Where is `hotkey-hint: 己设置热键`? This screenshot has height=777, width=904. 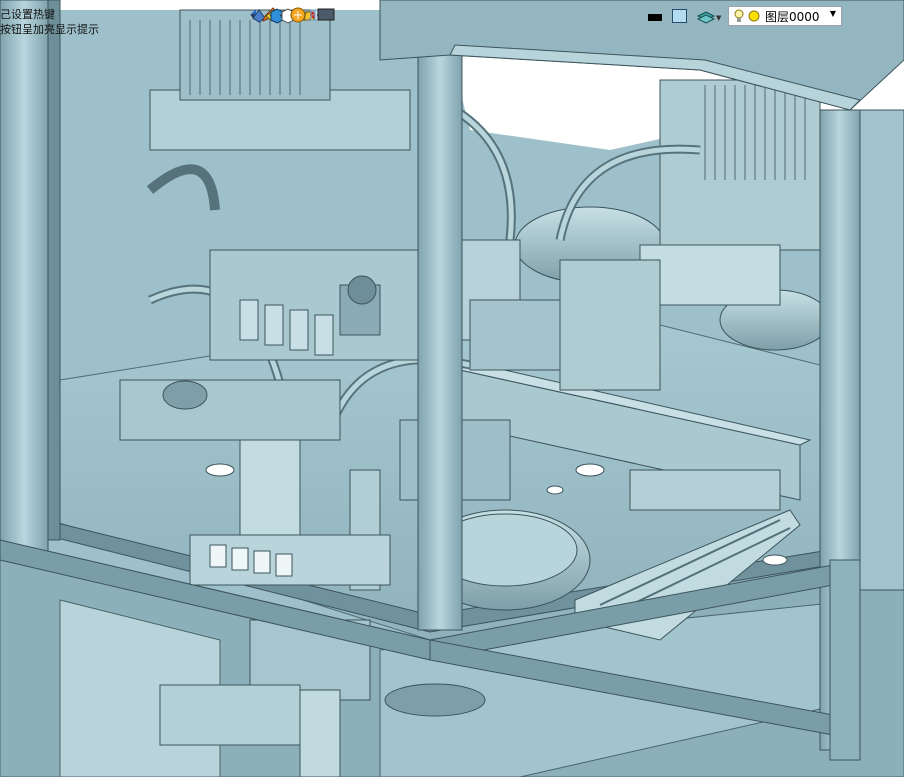
hotkey-hint: 己设置热键 is located at coordinates (27, 14).